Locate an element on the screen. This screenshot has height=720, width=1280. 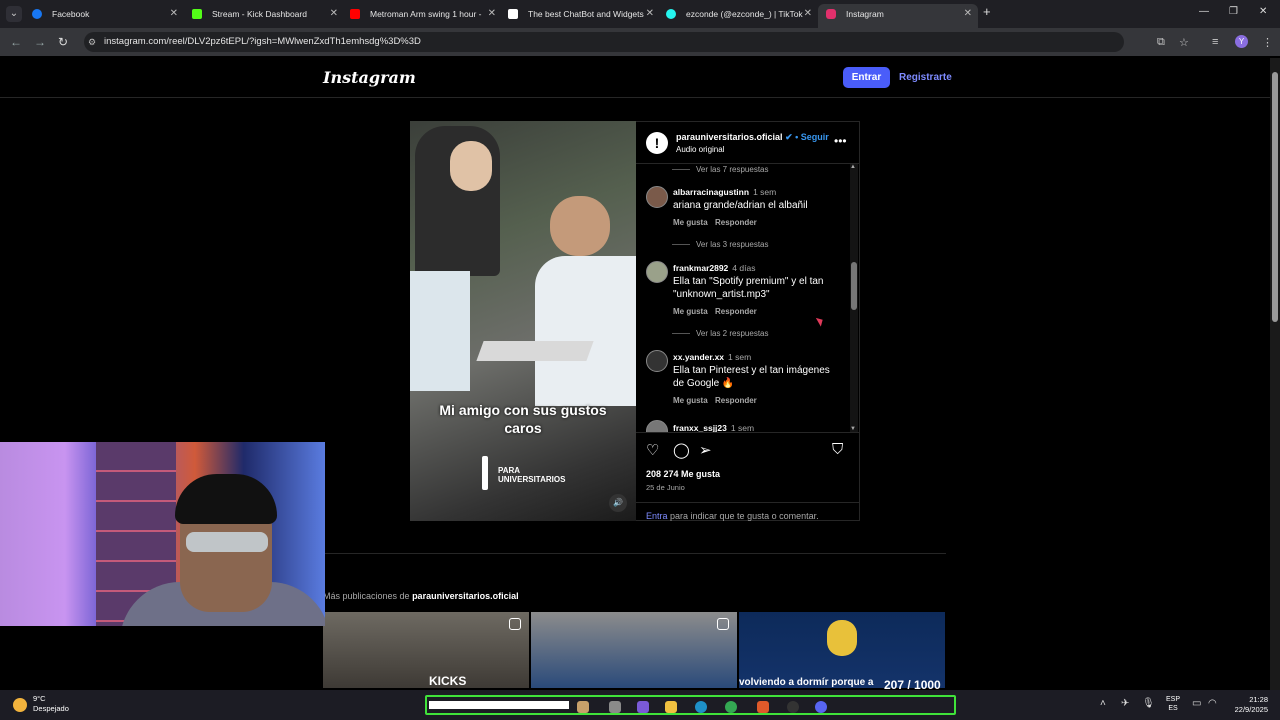
tab-instagram: Instagram ✕ is located at coordinates (898, 16).